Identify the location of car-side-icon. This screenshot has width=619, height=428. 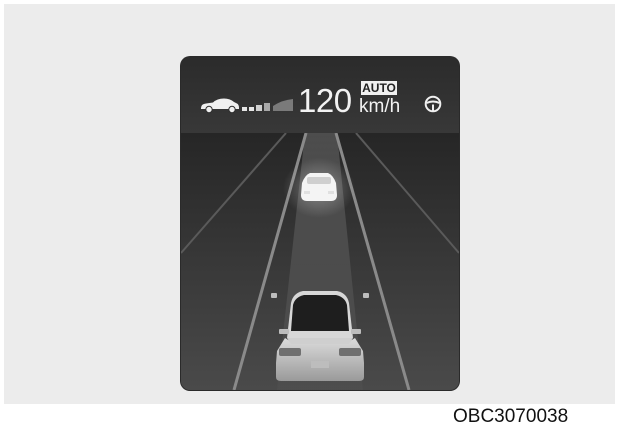
(220, 106).